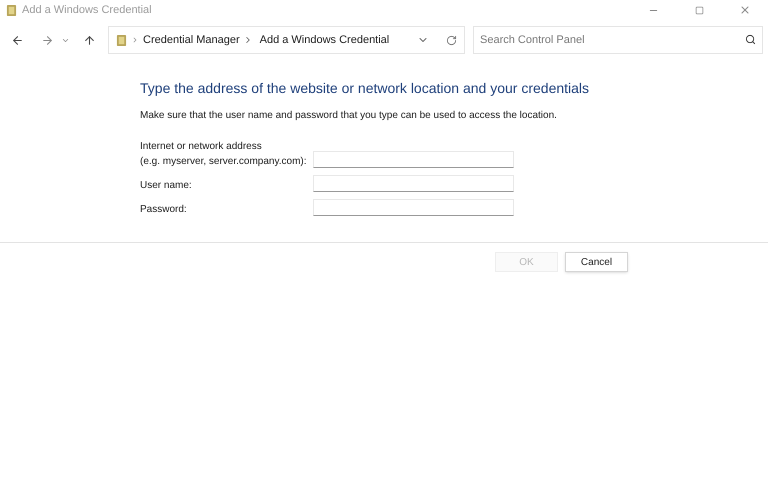 Image resolution: width=768 pixels, height=494 pixels. Describe the element at coordinates (89, 40) in the screenshot. I see `up-arrow-icon` at that location.